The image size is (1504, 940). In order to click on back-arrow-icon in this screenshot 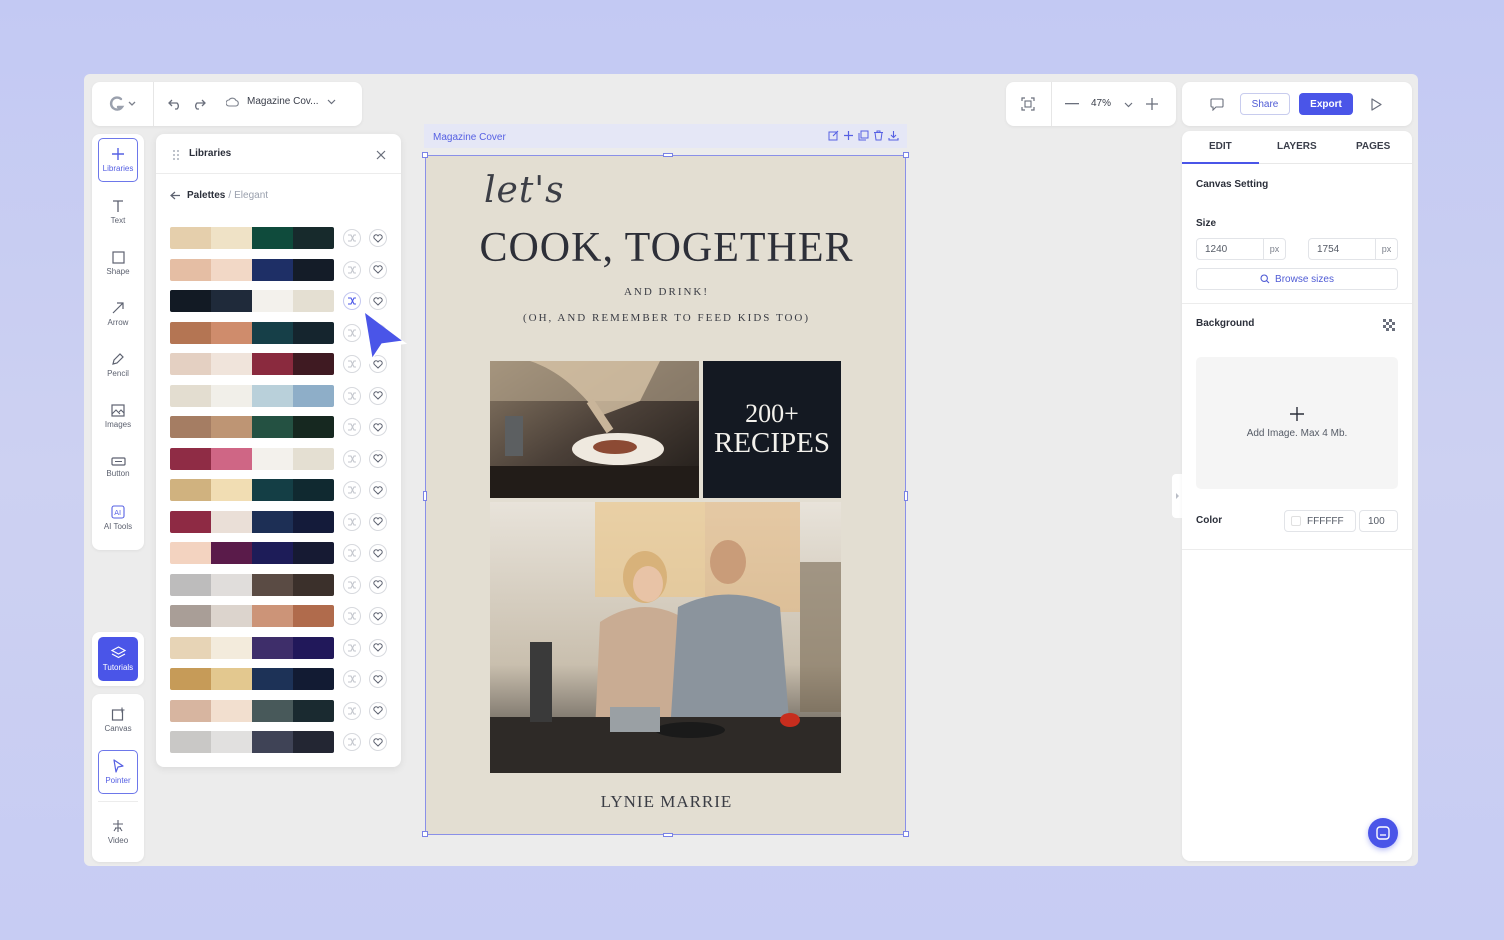, I will do `click(175, 195)`.